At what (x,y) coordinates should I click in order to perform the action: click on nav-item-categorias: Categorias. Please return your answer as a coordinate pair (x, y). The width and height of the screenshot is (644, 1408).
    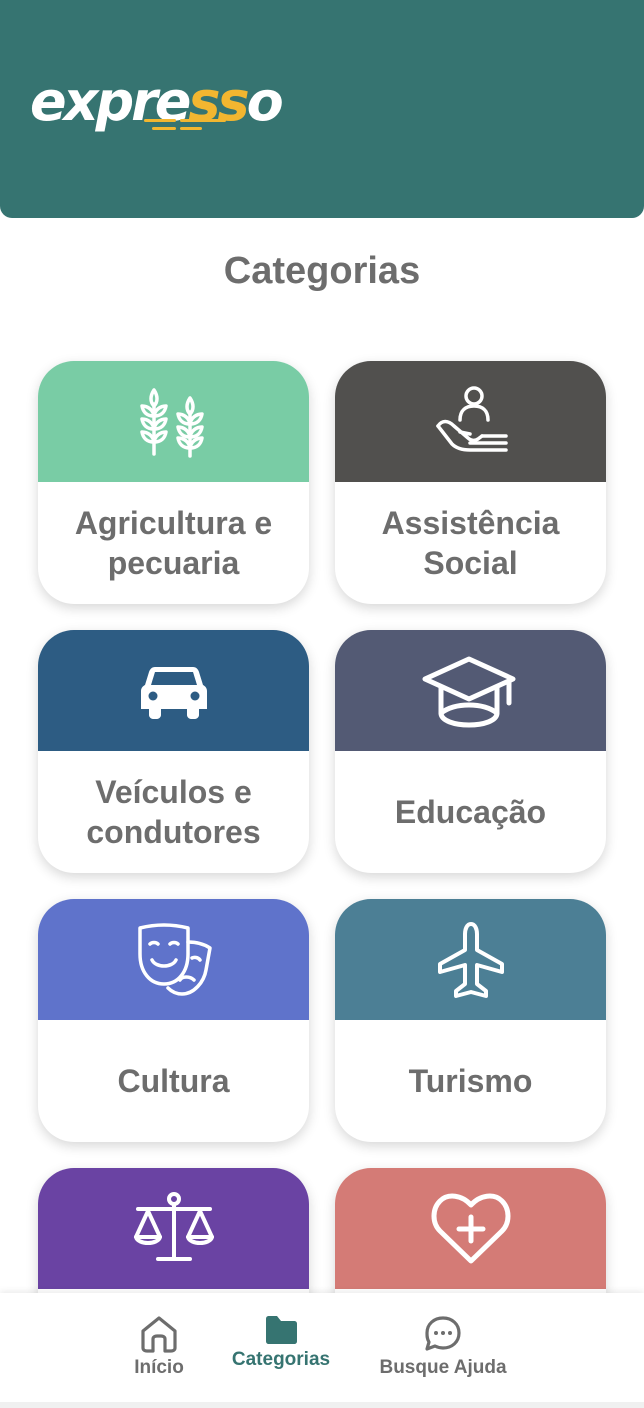
    Looking at the image, I should click on (281, 1343).